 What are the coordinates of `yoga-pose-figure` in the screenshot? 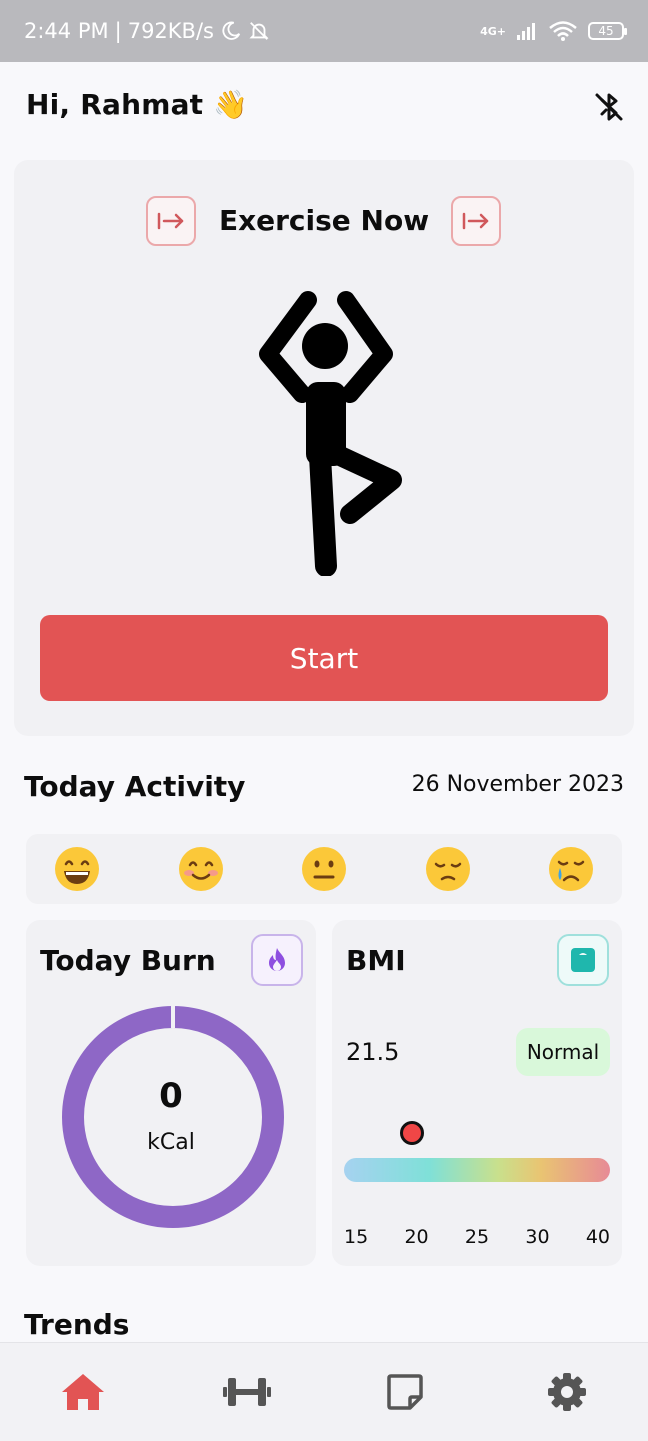 It's located at (330, 433).